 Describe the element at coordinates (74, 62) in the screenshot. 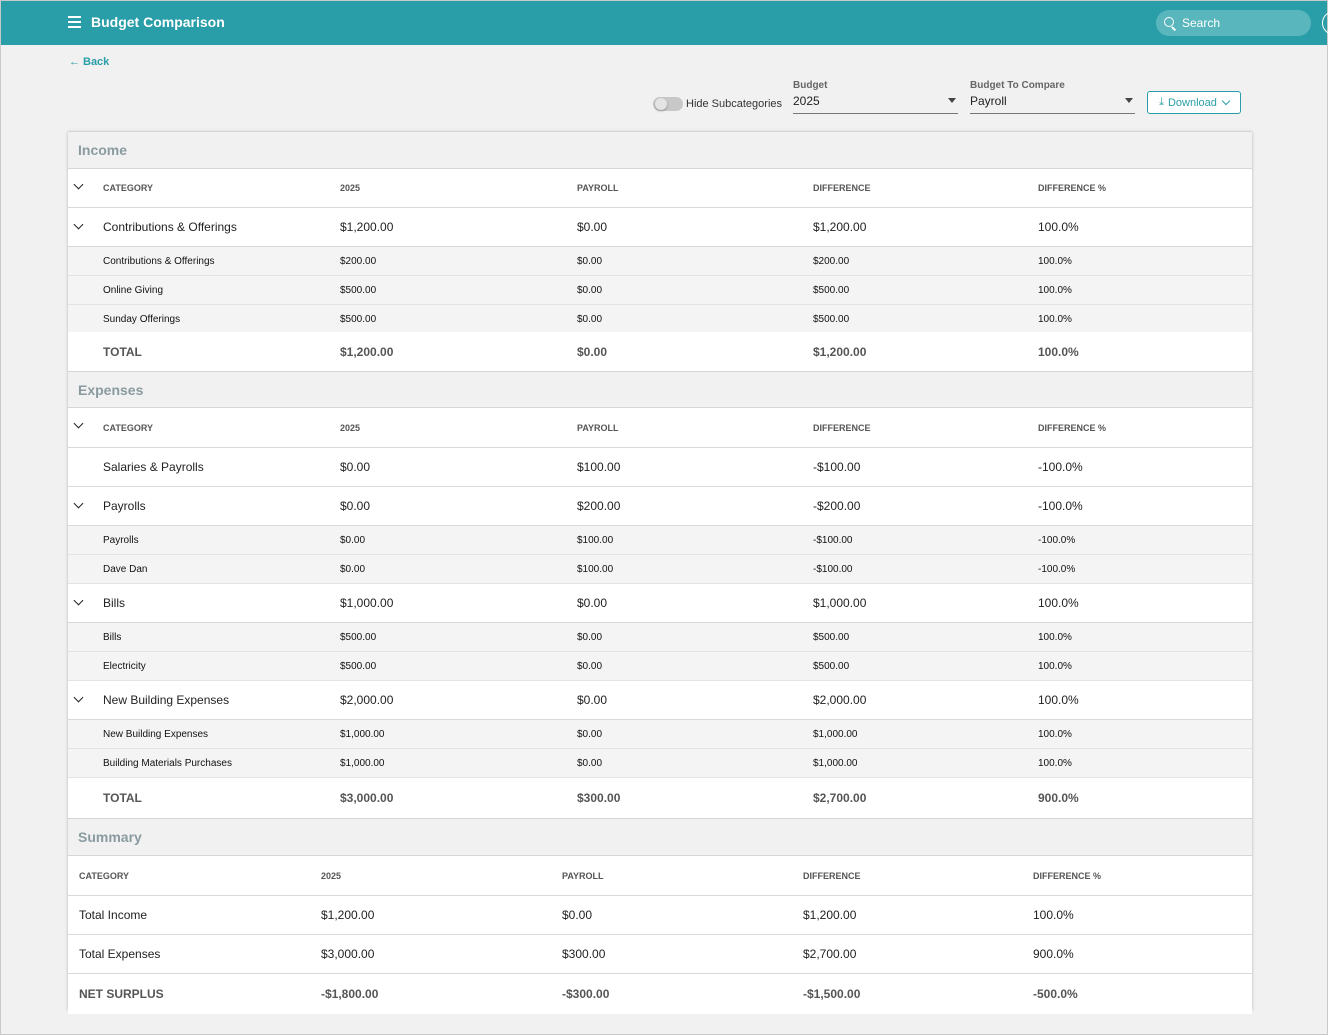

I see `arrow-left-icon: ←` at that location.